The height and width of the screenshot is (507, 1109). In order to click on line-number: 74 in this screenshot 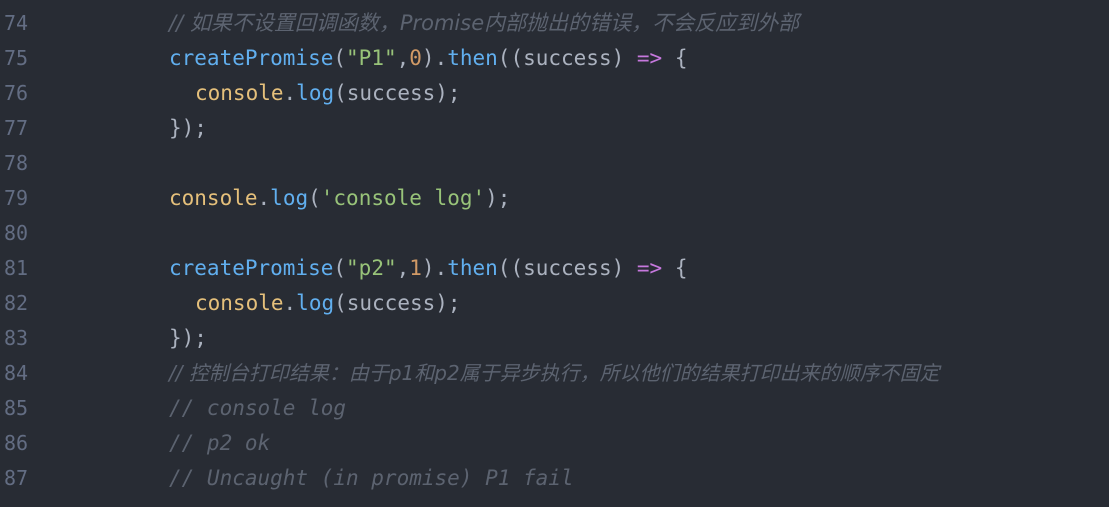, I will do `click(16, 23)`.